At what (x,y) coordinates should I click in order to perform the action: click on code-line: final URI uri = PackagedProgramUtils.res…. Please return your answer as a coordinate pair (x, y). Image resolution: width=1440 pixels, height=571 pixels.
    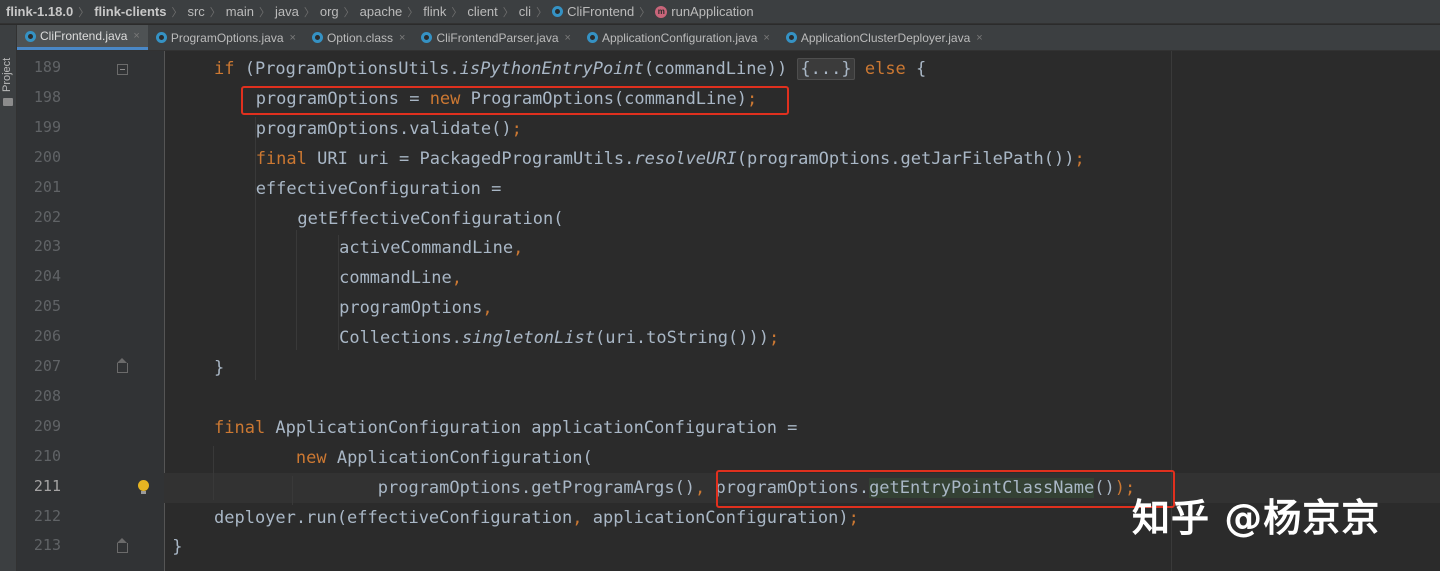
    Looking at the image, I should click on (670, 159).